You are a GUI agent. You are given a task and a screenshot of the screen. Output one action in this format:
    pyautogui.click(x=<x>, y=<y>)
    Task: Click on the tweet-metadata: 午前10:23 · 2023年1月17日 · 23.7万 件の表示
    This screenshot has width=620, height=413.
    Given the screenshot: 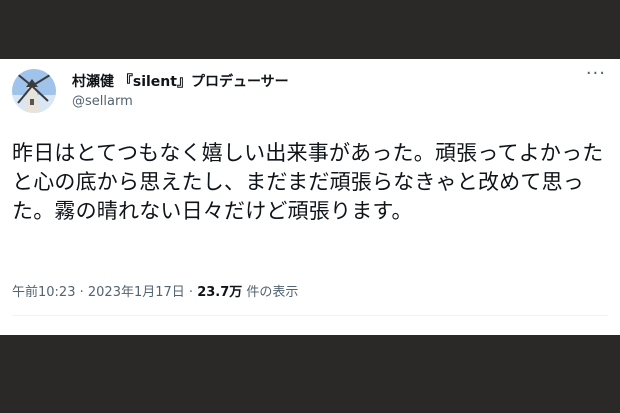 What is the action you would take?
    pyautogui.click(x=155, y=290)
    